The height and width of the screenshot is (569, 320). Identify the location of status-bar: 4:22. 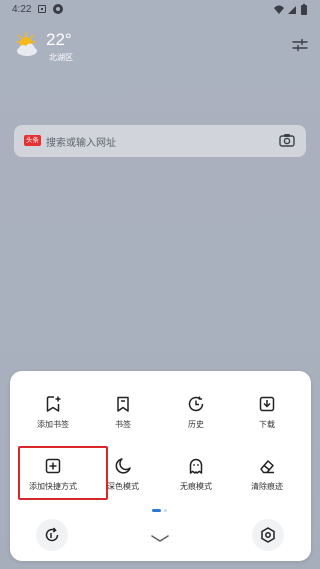
(160, 9).